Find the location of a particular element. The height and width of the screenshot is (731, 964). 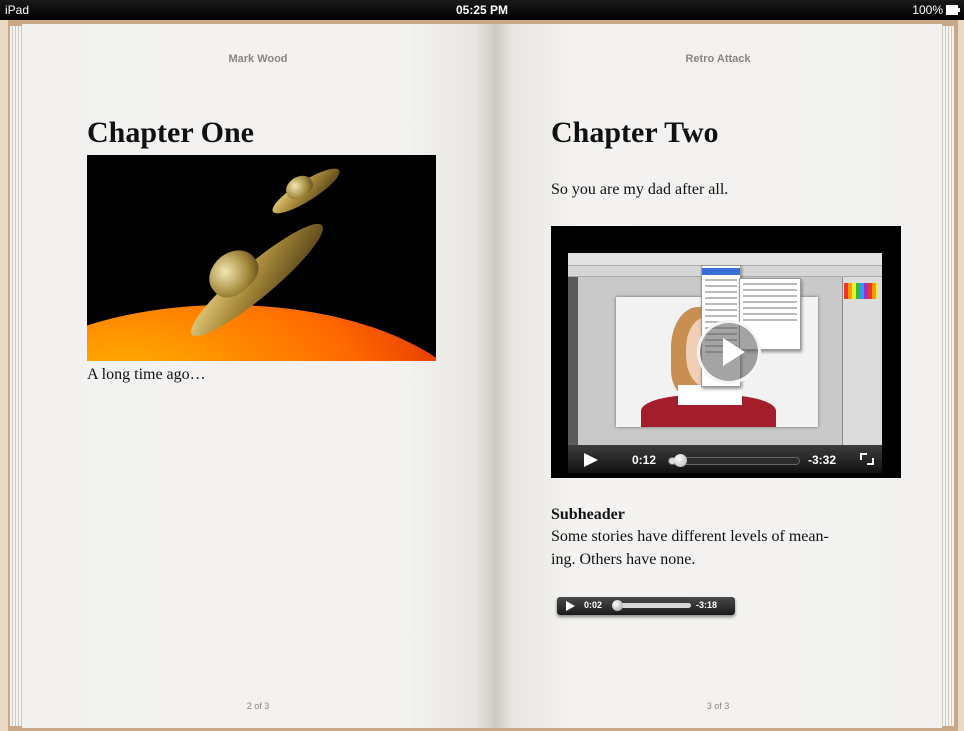

fullscreen-icon is located at coordinates (867, 459).